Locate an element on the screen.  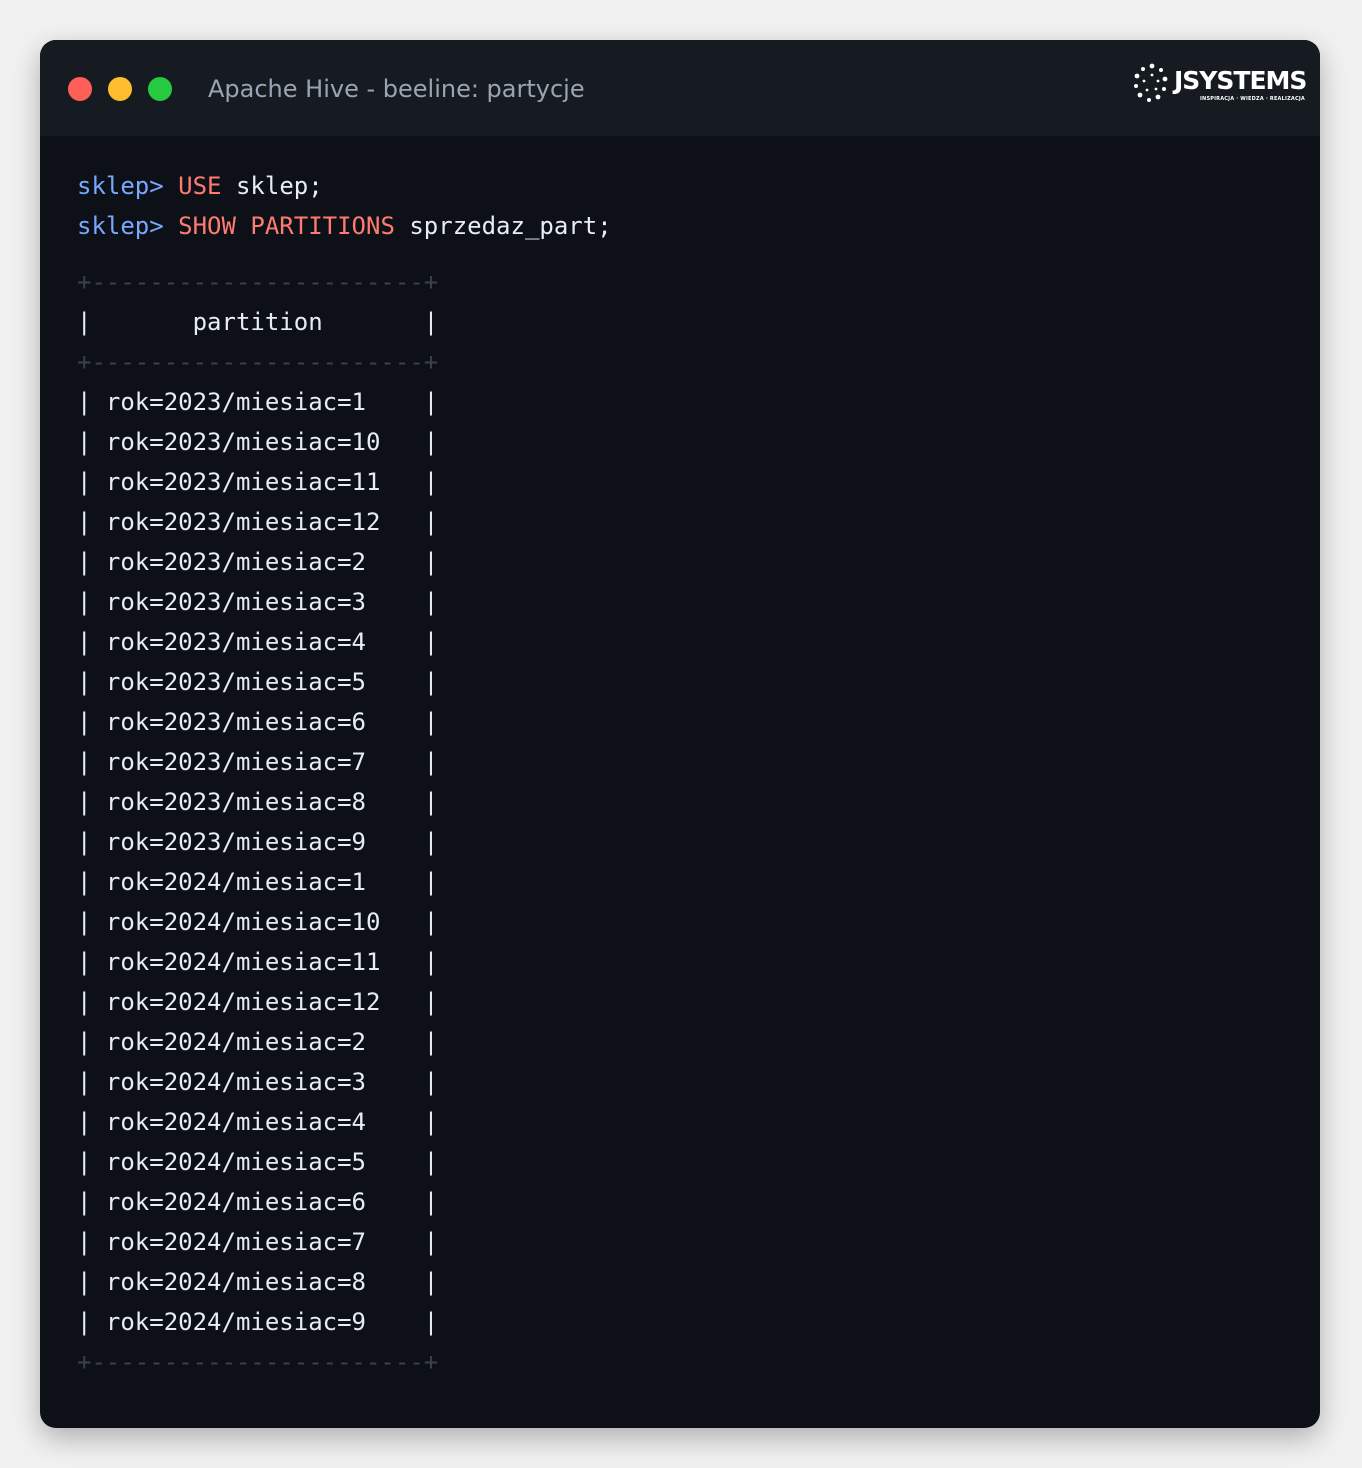
table-row: | rok=2024/miesiac=5 | is located at coordinates (258, 1162).